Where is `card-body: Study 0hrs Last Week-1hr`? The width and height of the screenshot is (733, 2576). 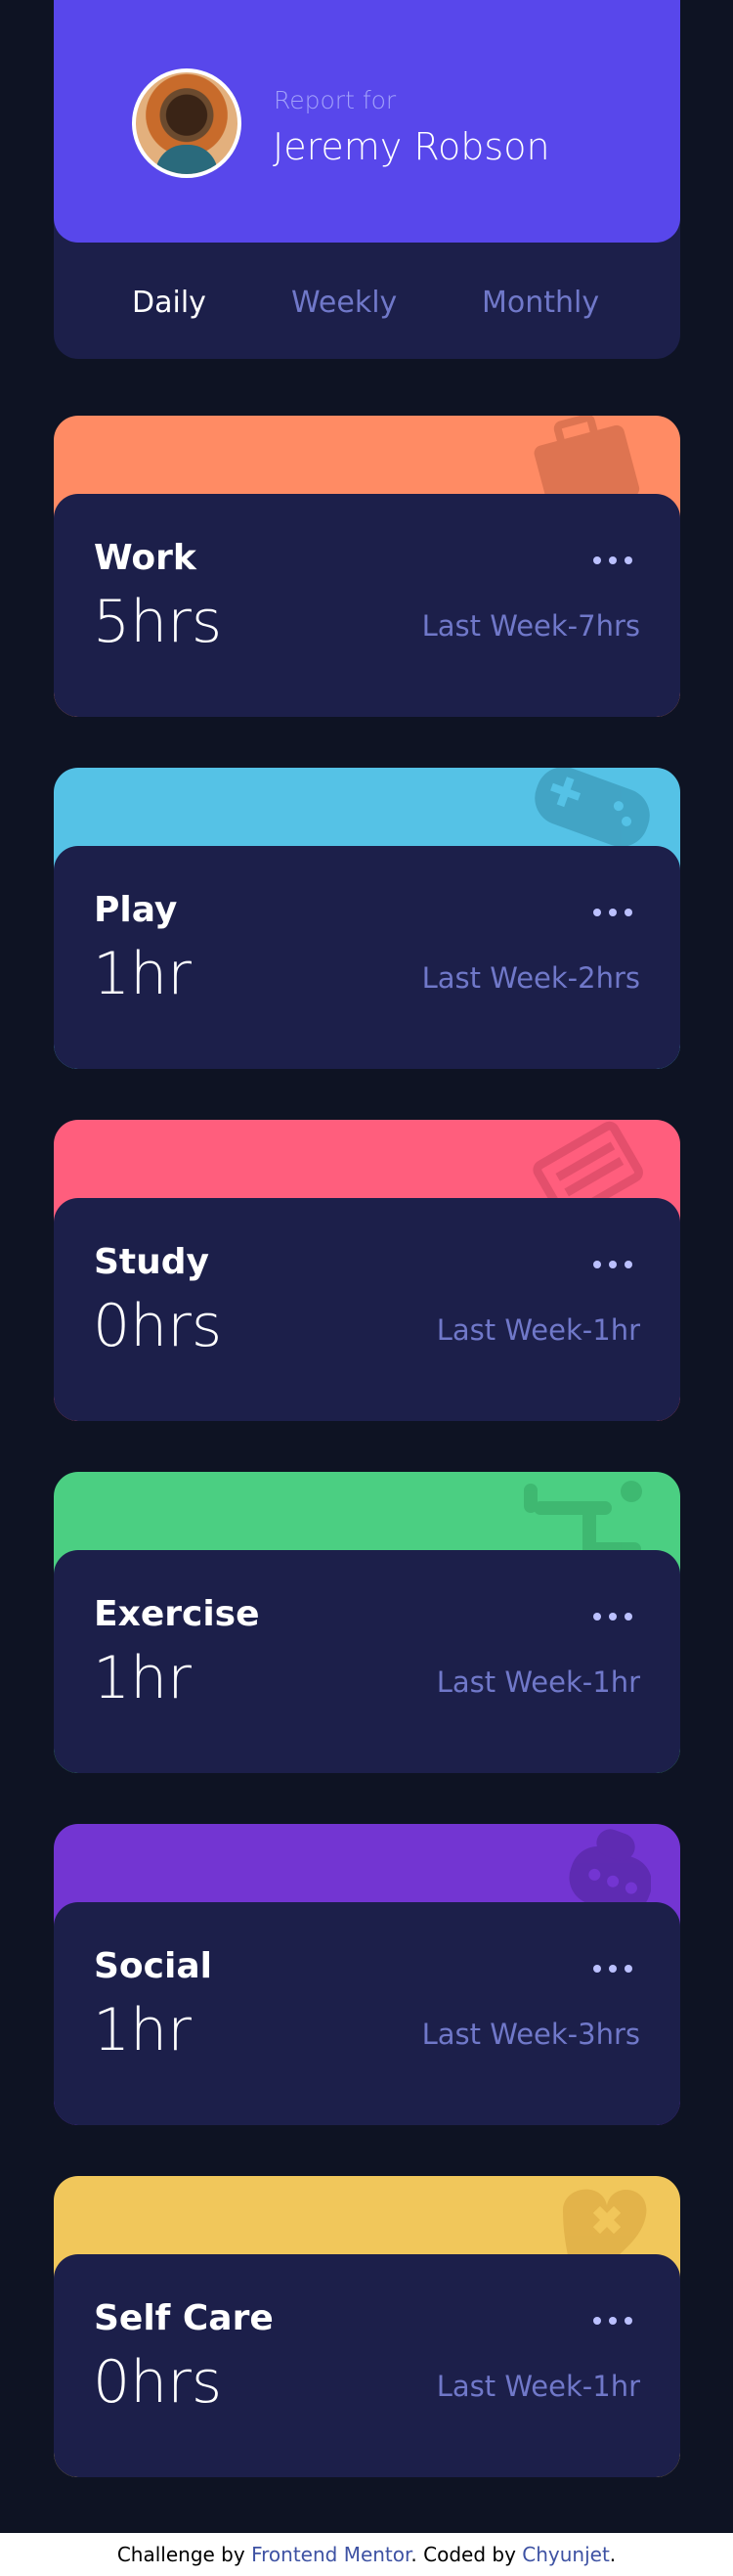 card-body: Study 0hrs Last Week-1hr is located at coordinates (367, 1309).